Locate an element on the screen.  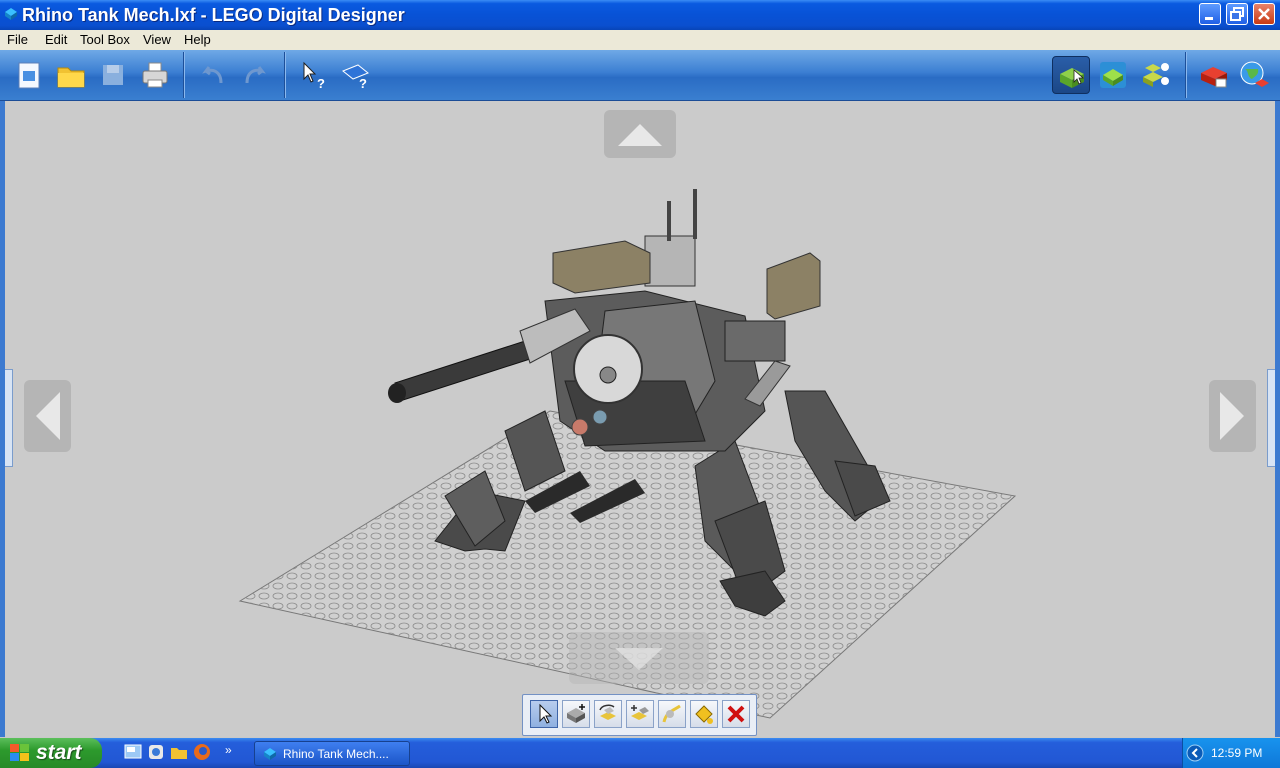
minimize-icon is located at coordinates (1209, 18).